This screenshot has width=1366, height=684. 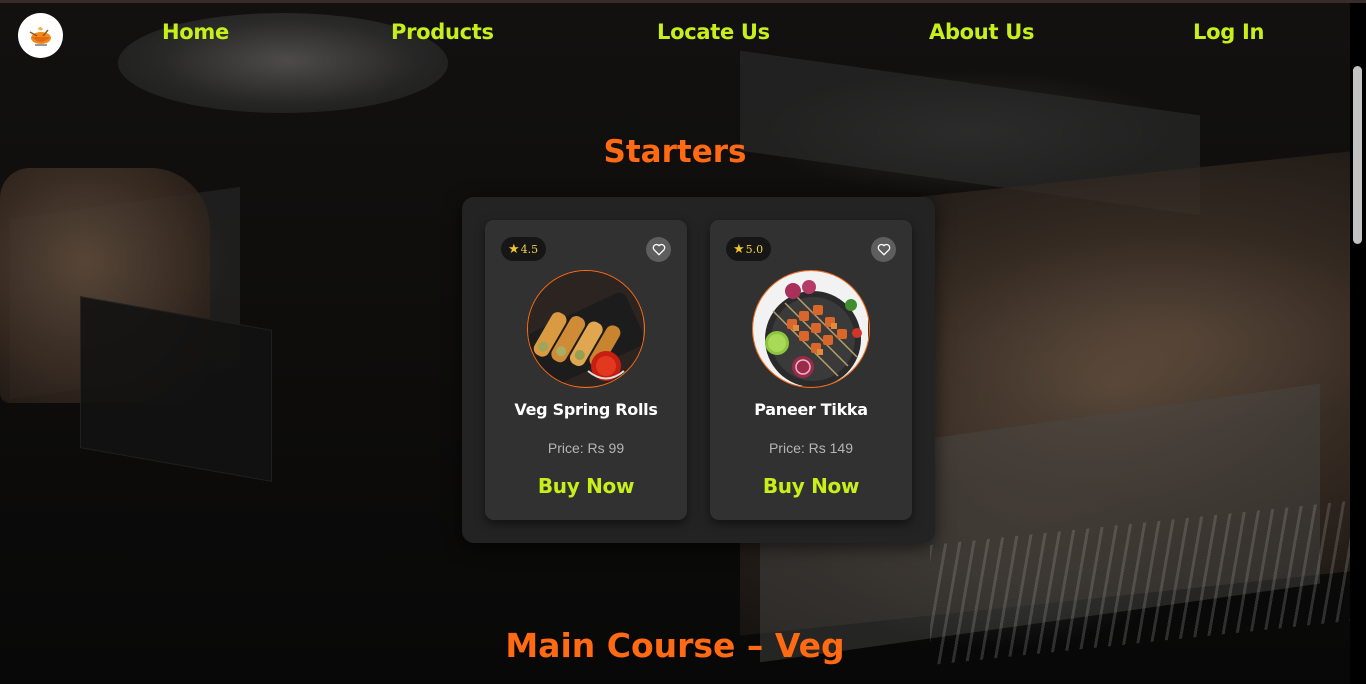 I want to click on logo-bowl-icon, so click(x=40, y=36).